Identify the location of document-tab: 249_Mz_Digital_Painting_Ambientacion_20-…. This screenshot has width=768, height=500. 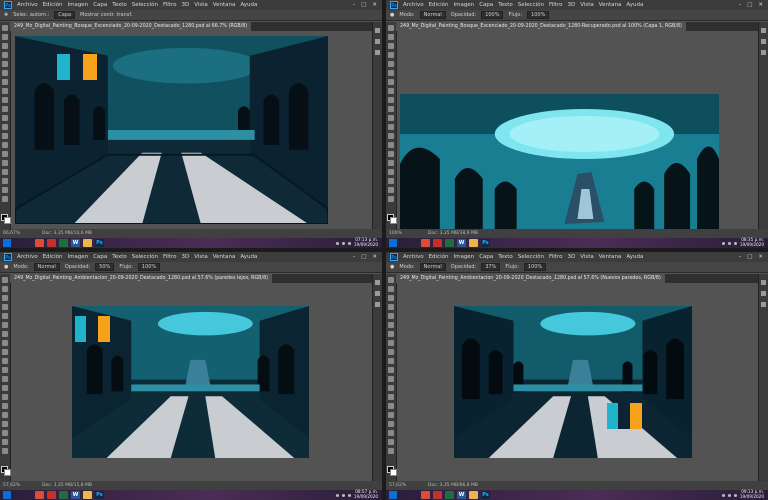
(530, 278).